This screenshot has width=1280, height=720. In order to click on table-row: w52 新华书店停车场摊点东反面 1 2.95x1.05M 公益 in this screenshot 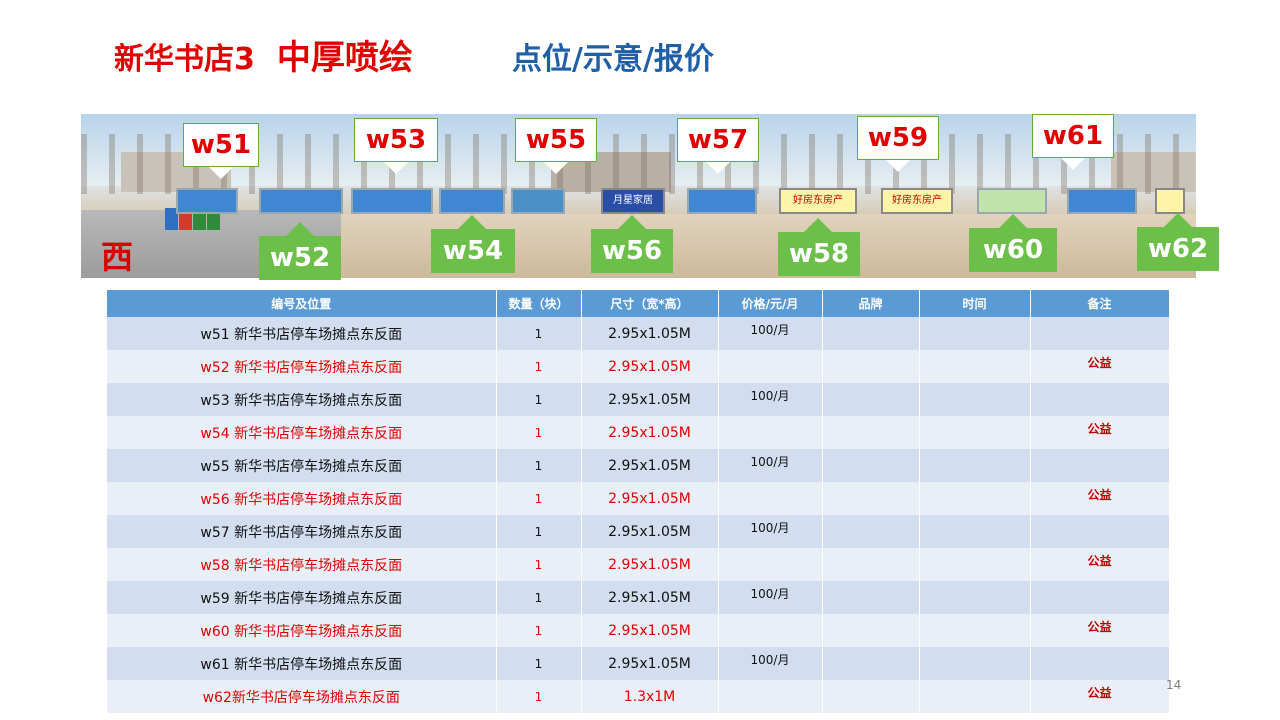, I will do `click(638, 366)`.